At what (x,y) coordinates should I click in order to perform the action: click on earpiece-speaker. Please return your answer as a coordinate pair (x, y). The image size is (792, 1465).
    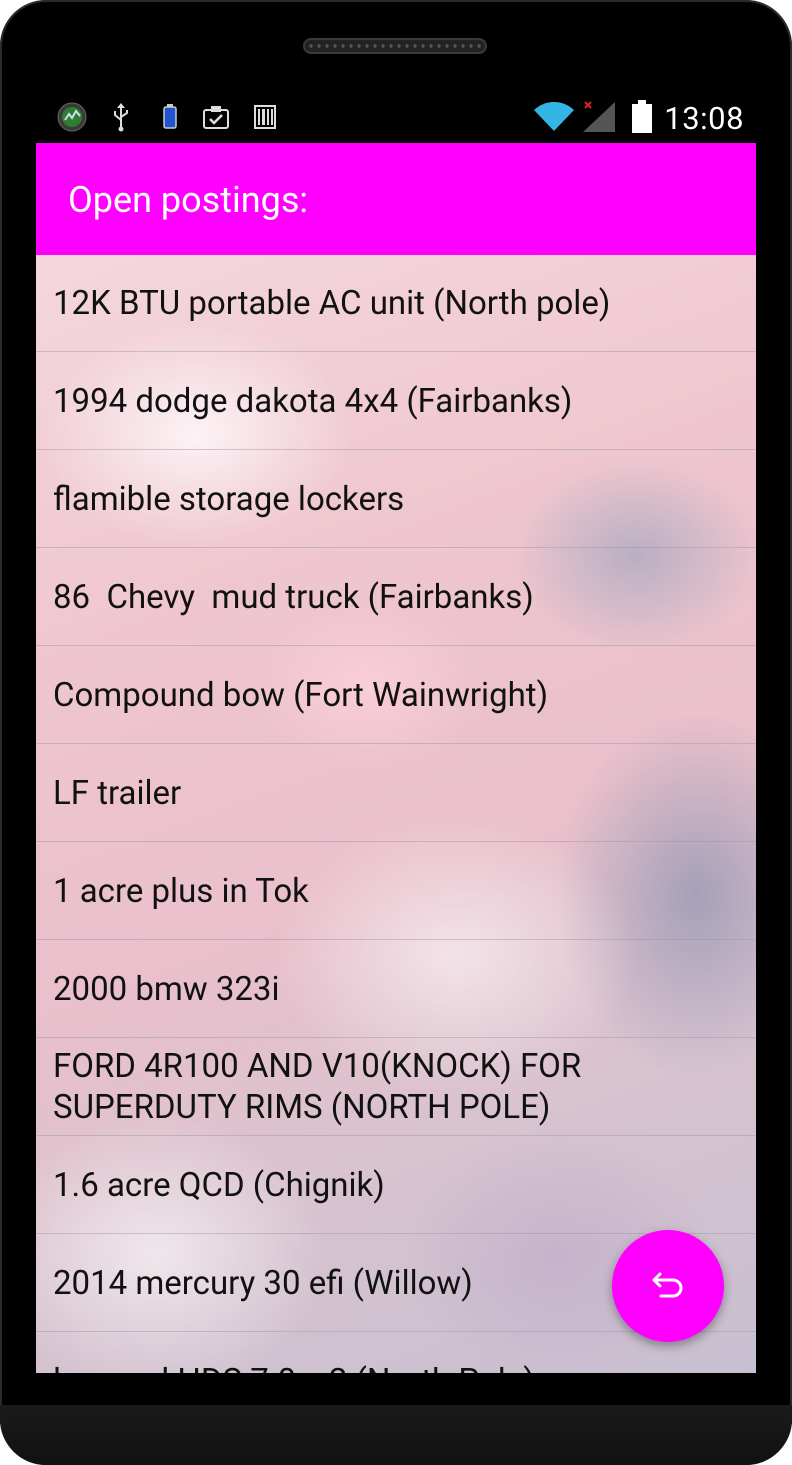
    Looking at the image, I should click on (395, 46).